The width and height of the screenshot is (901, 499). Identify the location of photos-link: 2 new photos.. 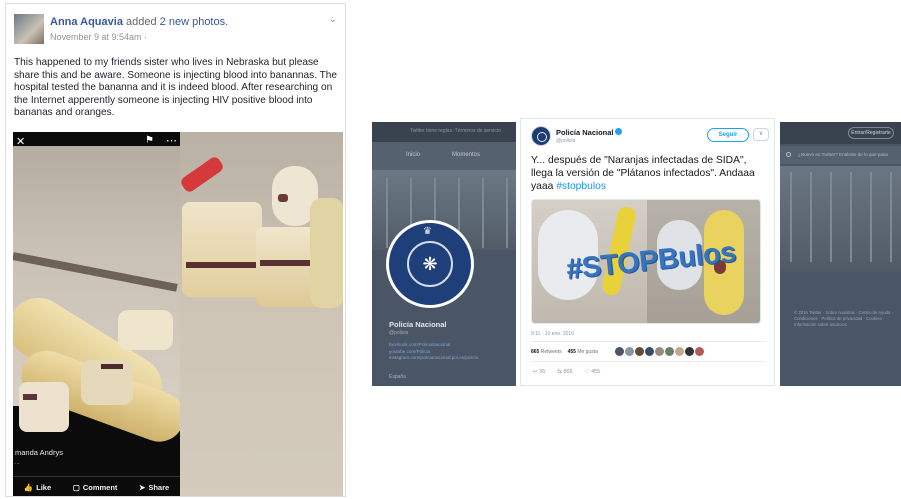
(194, 22).